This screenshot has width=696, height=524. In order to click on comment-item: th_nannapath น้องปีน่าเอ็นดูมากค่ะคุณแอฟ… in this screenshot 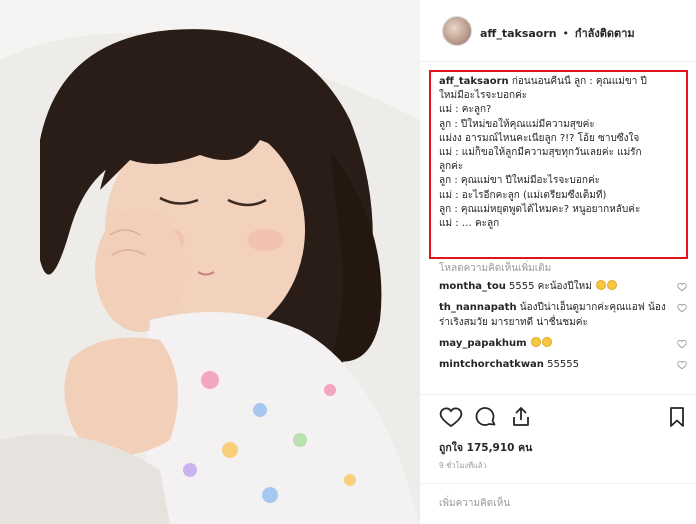, I will do `click(564, 315)`.